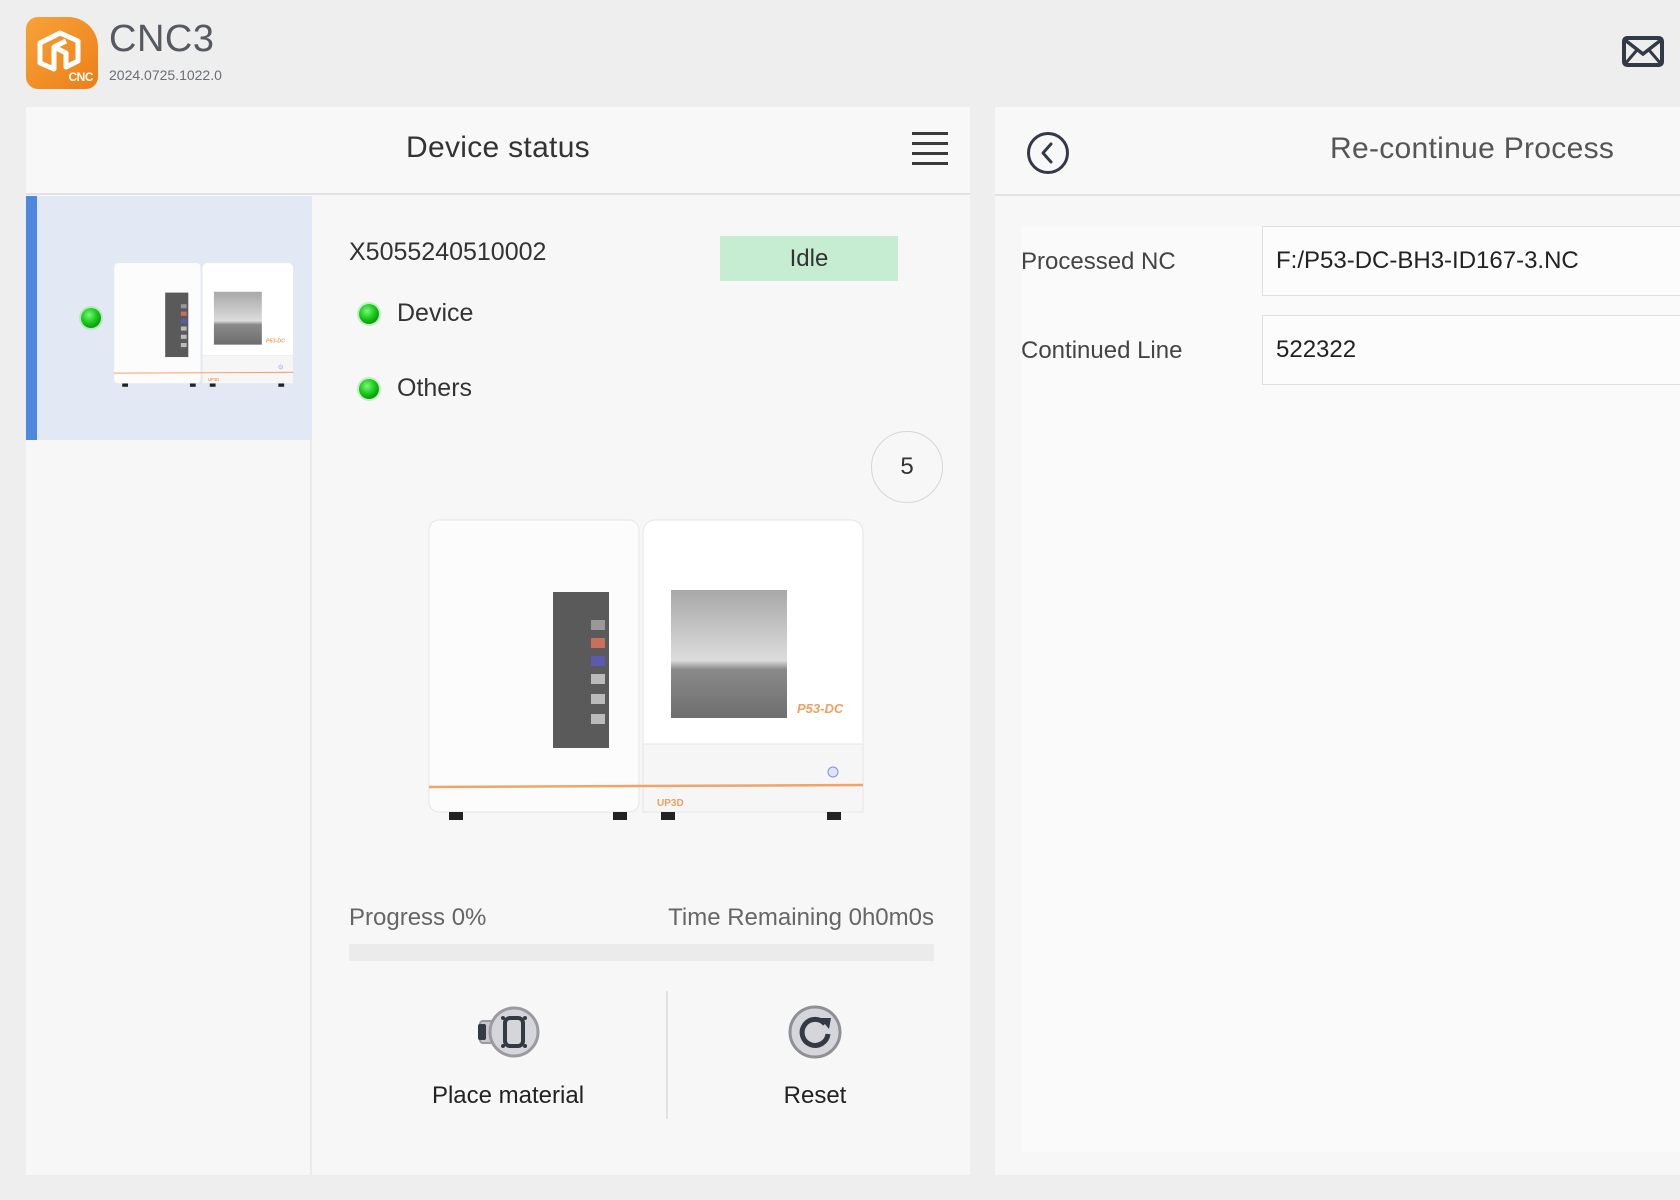  What do you see at coordinates (815, 1095) in the screenshot?
I see `action-label: Reset` at bounding box center [815, 1095].